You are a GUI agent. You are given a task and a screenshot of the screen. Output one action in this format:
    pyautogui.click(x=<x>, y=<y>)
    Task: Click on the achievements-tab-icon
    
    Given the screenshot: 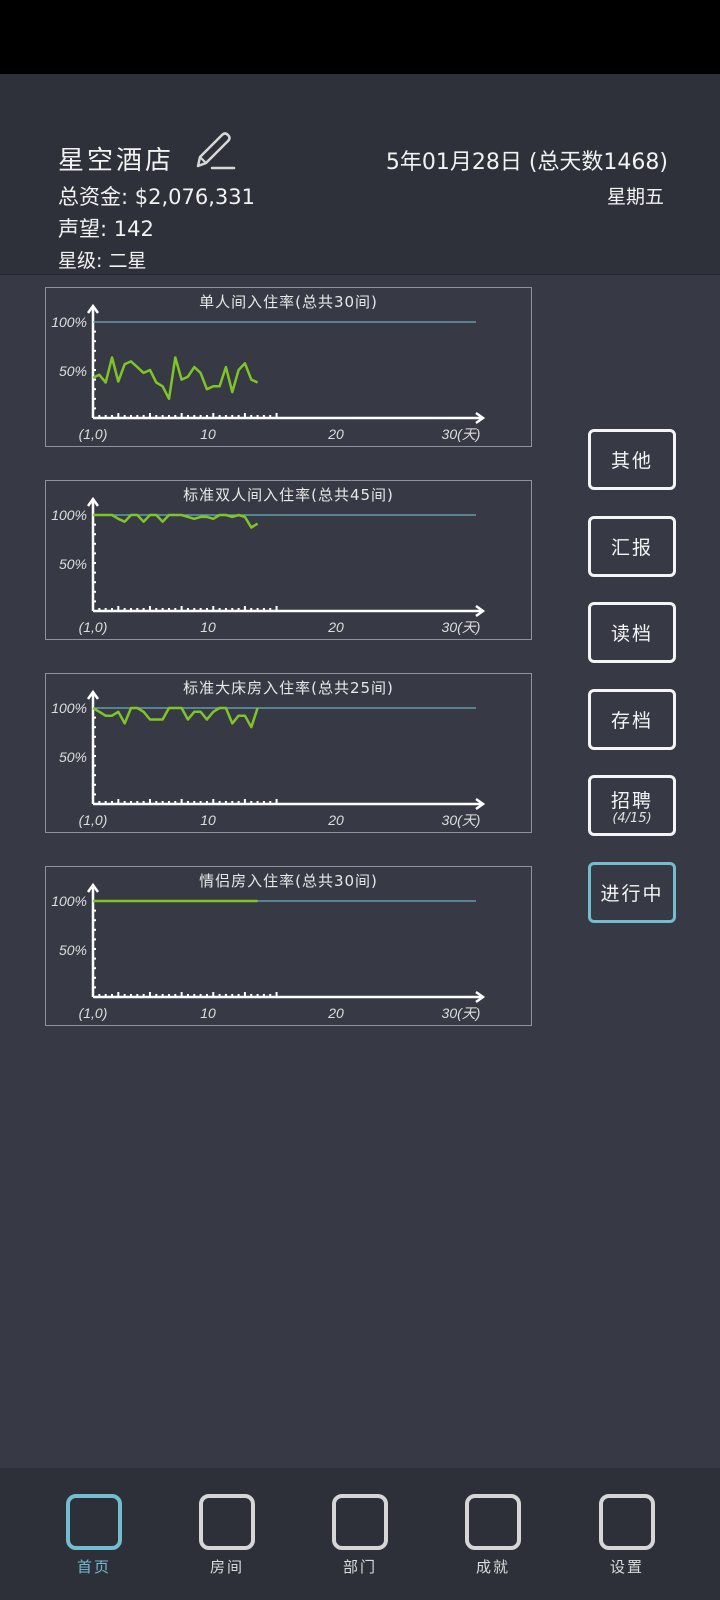 What is the action you would take?
    pyautogui.click(x=493, y=1522)
    